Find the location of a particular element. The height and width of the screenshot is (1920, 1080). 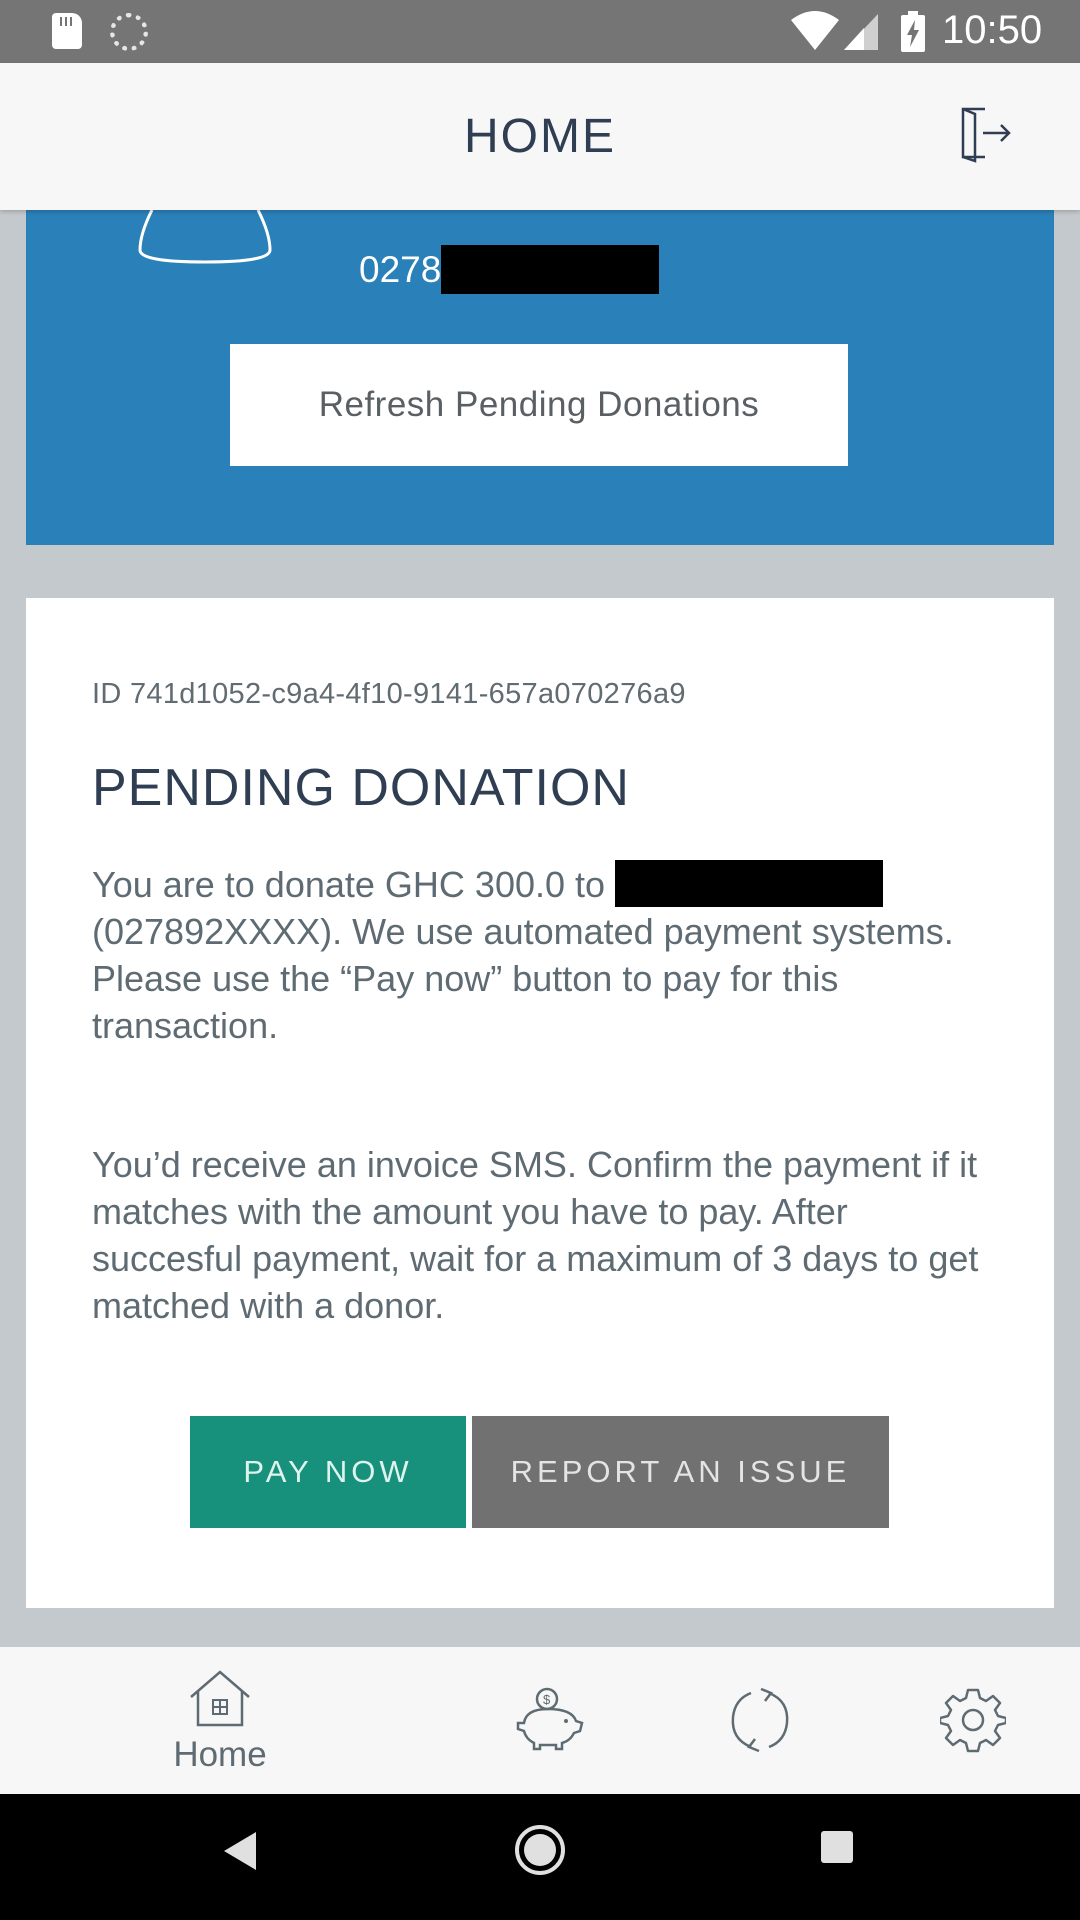

recycle-icon is located at coordinates (760, 1720).